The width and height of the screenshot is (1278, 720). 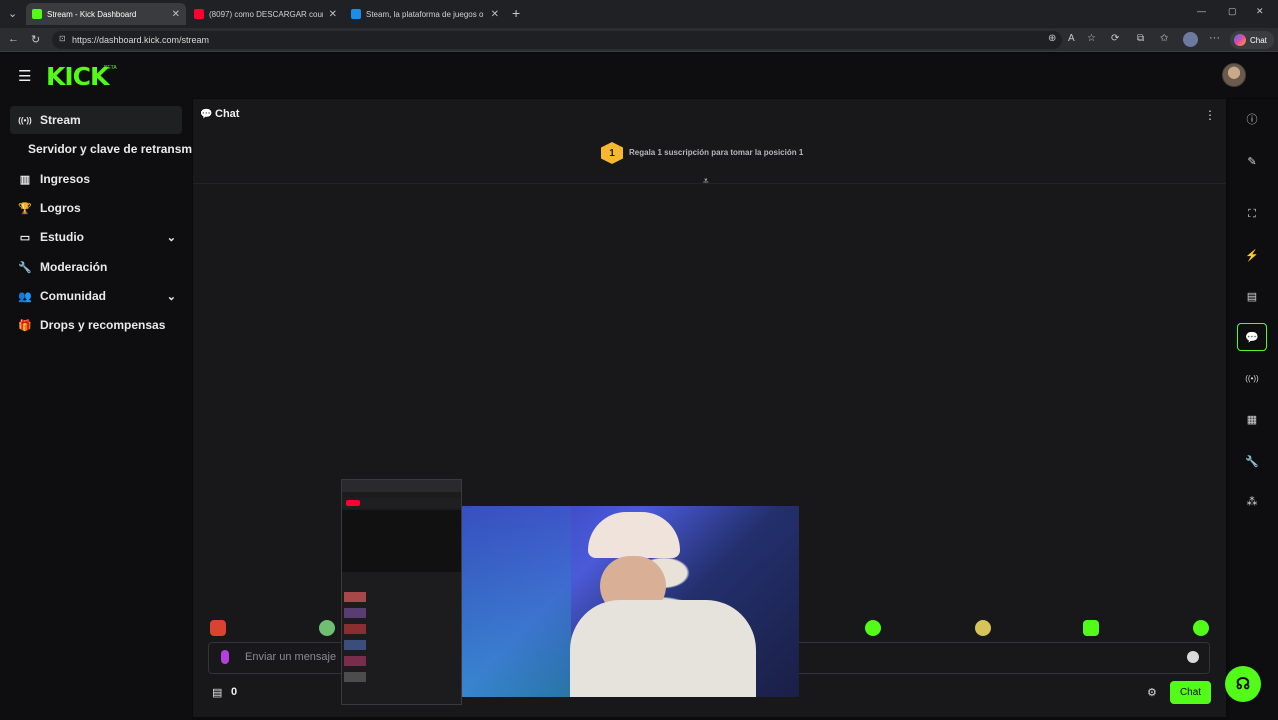 What do you see at coordinates (62, 237) in the screenshot?
I see `sidebar-item-label: Estudio` at bounding box center [62, 237].